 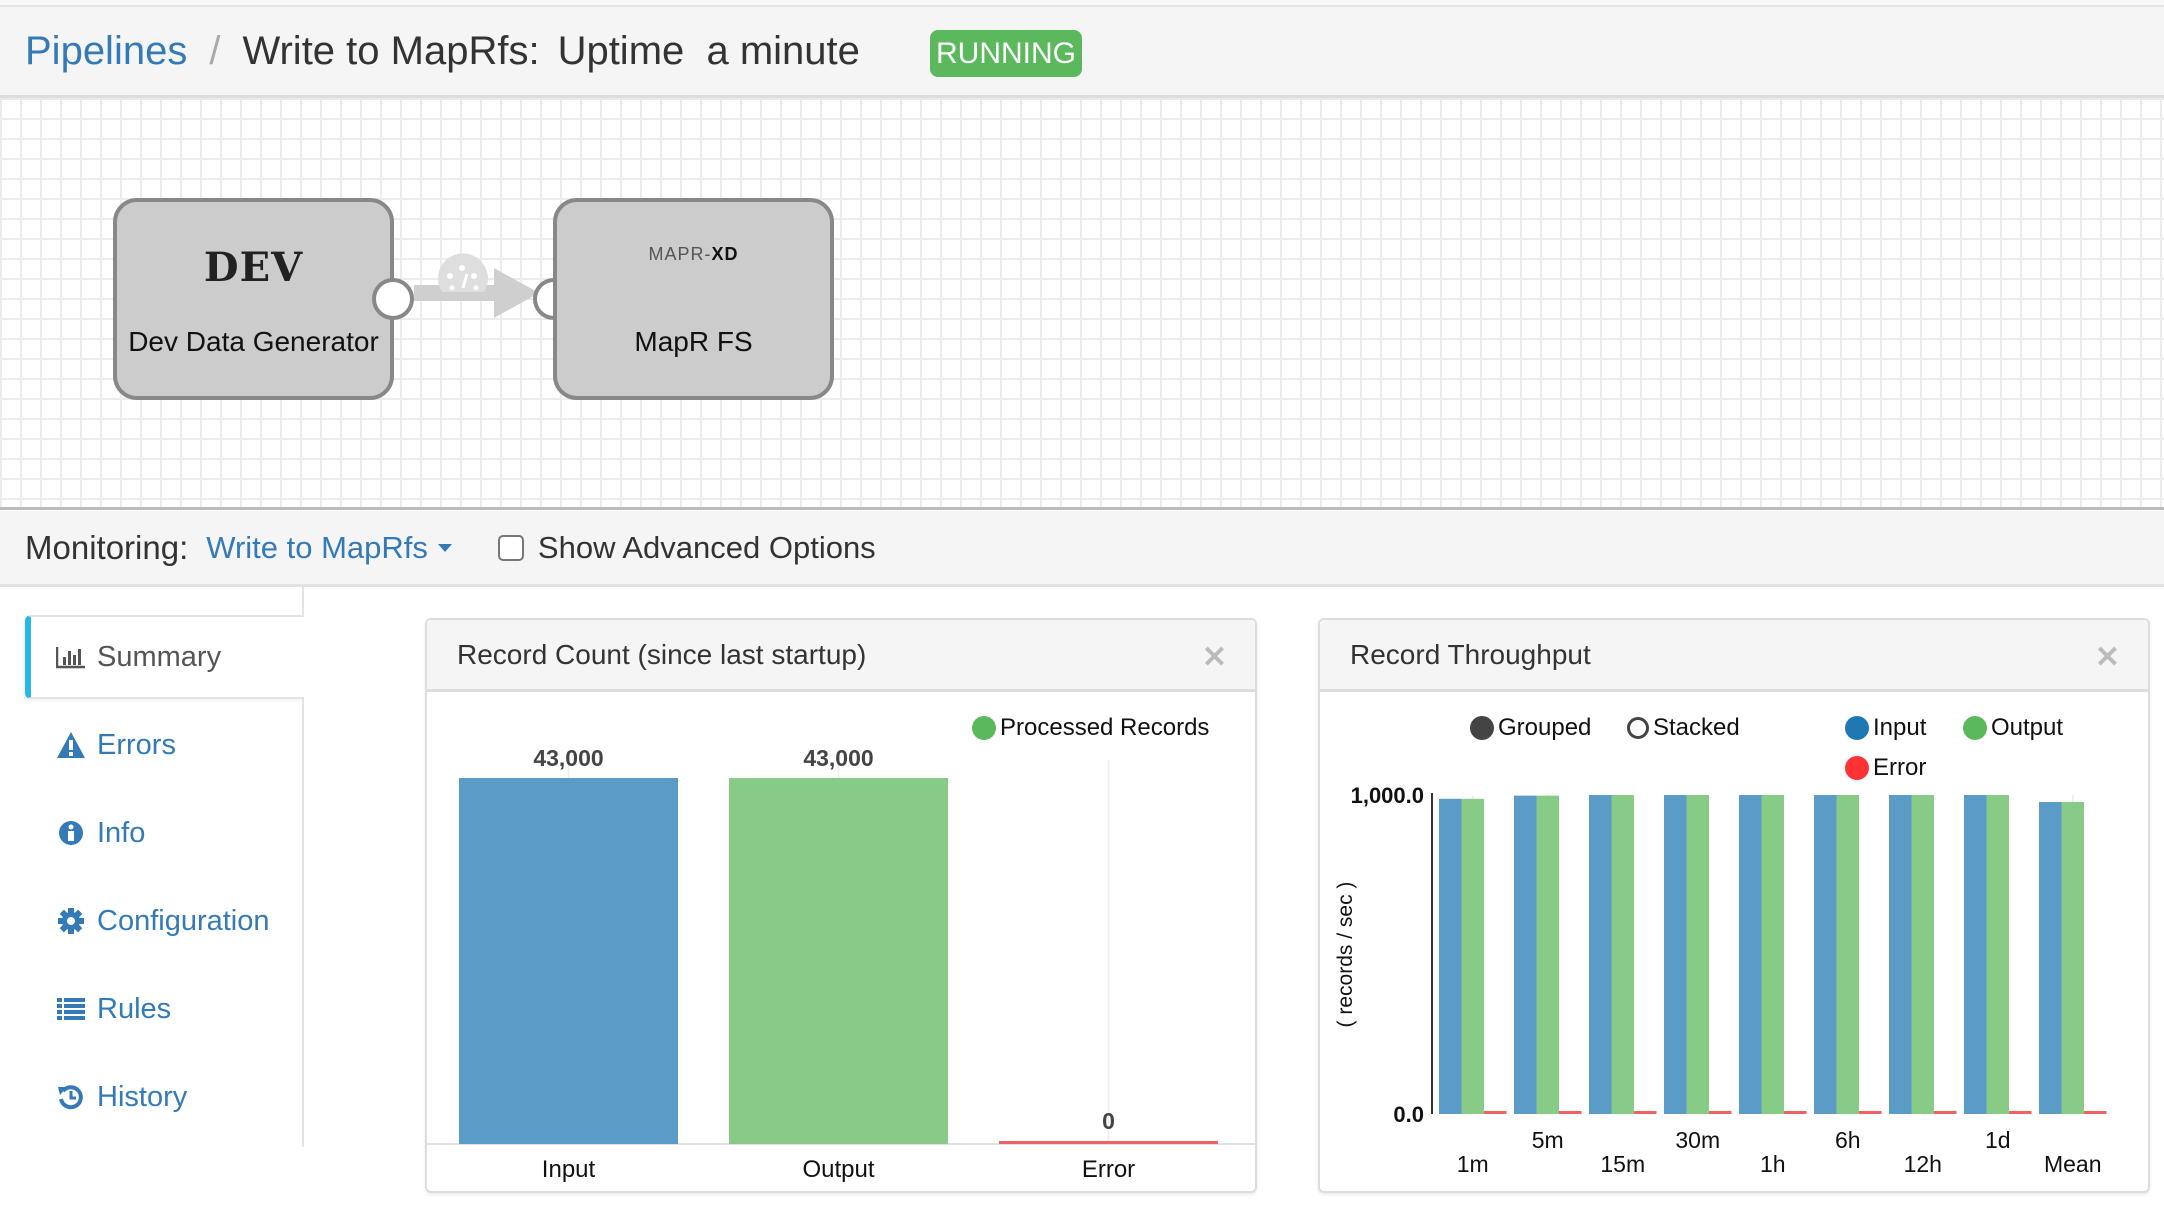 What do you see at coordinates (1345, 955) in the screenshot?
I see `y-axis-label: ( records / sec )` at bounding box center [1345, 955].